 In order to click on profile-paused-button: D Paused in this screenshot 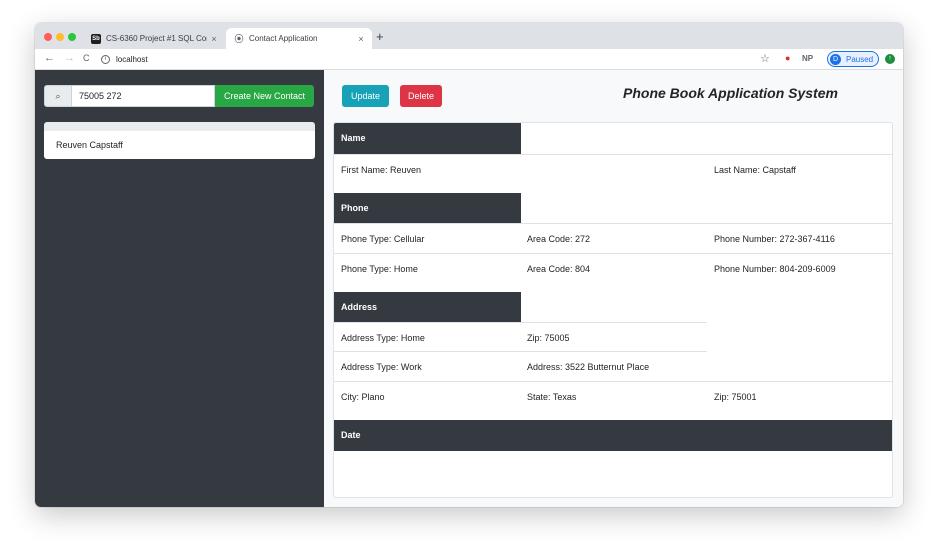, I will do `click(853, 59)`.